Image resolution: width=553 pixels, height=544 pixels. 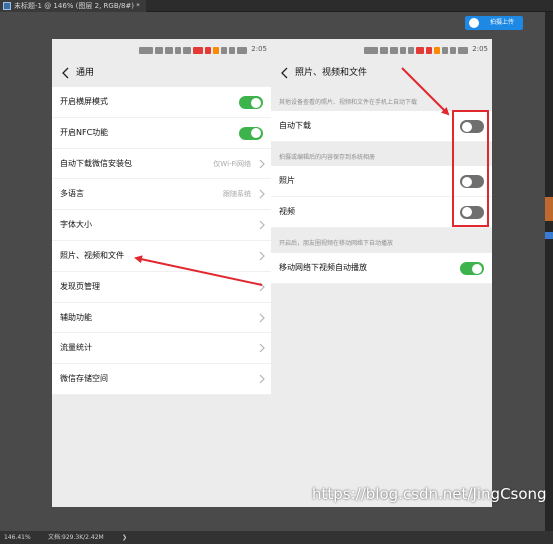 I want to click on zoom-level: 146.41%, so click(x=17, y=537).